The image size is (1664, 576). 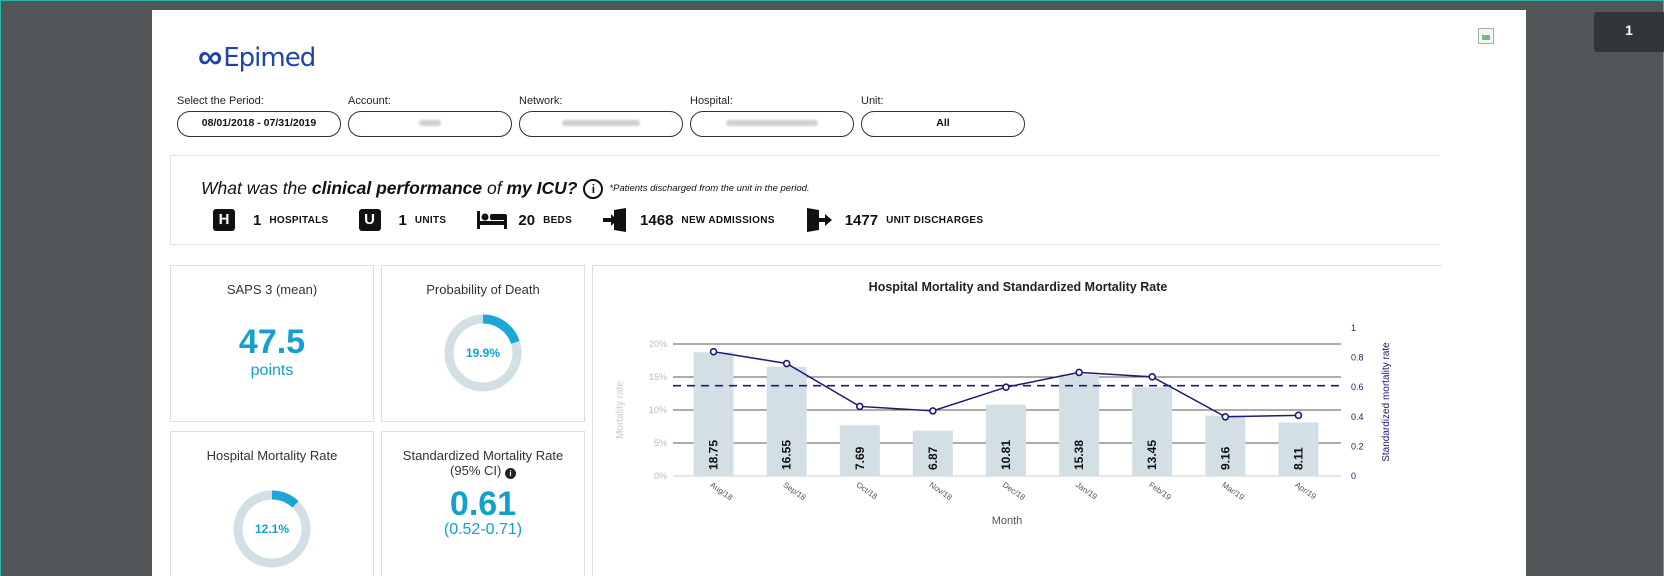 What do you see at coordinates (601, 124) in the screenshot?
I see `network-select` at bounding box center [601, 124].